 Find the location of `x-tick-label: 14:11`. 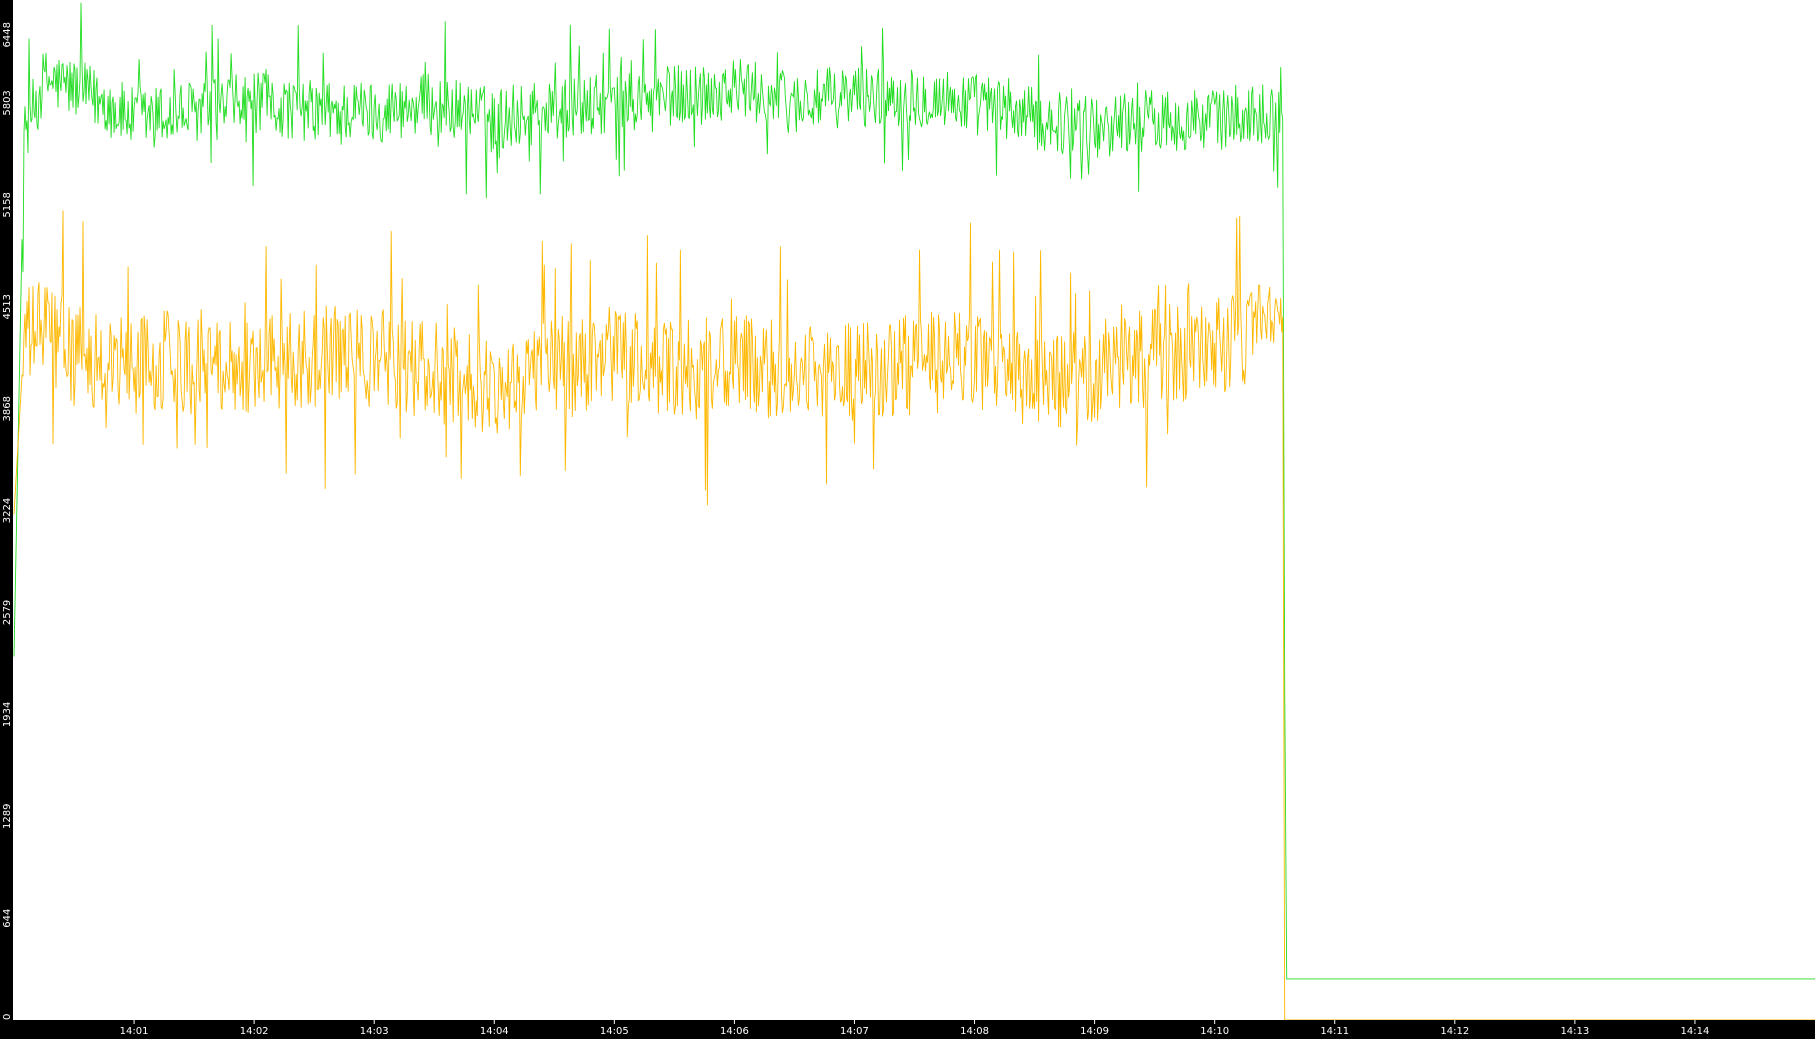

x-tick-label: 14:11 is located at coordinates (1334, 1031).